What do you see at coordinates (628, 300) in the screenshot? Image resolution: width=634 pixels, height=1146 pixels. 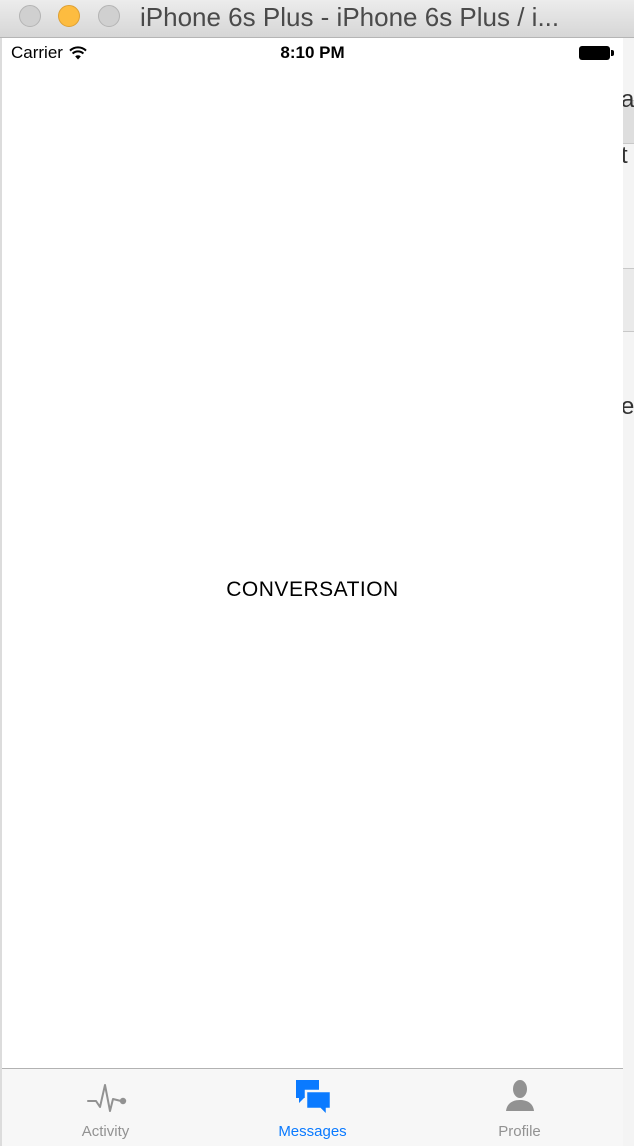 I see `background-band` at bounding box center [628, 300].